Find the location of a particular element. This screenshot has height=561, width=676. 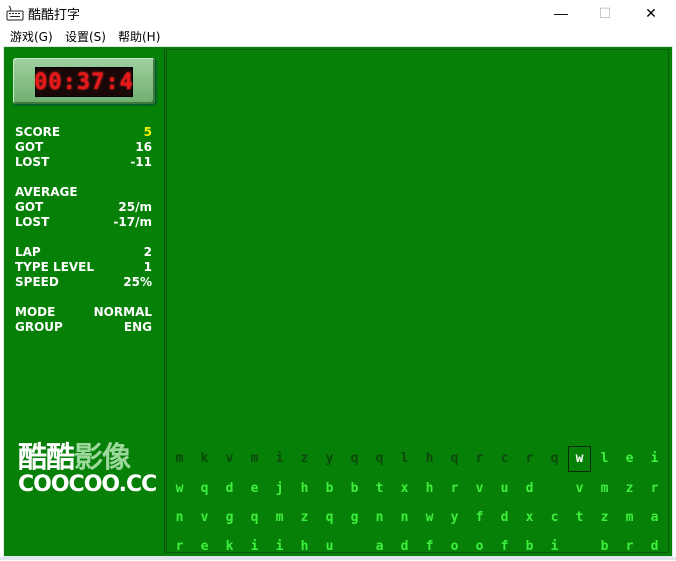

timer-panel: 00:37:4 is located at coordinates (84, 81).